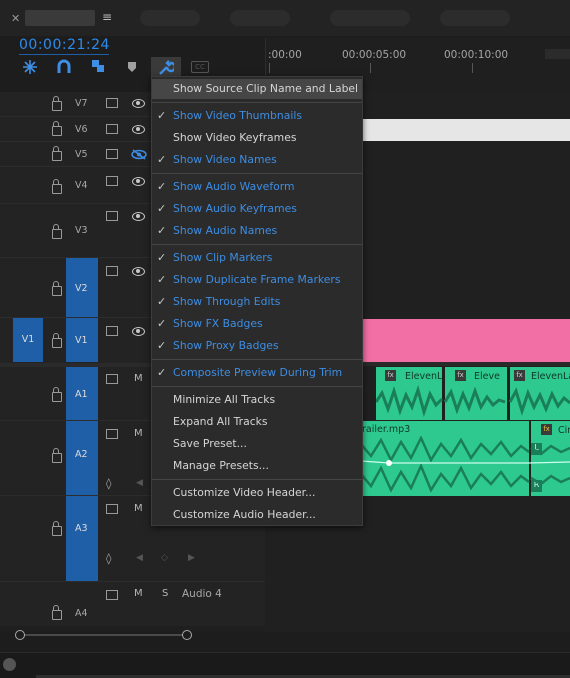 The image size is (570, 678). What do you see at coordinates (60, 18) in the screenshot?
I see `sequence-tab` at bounding box center [60, 18].